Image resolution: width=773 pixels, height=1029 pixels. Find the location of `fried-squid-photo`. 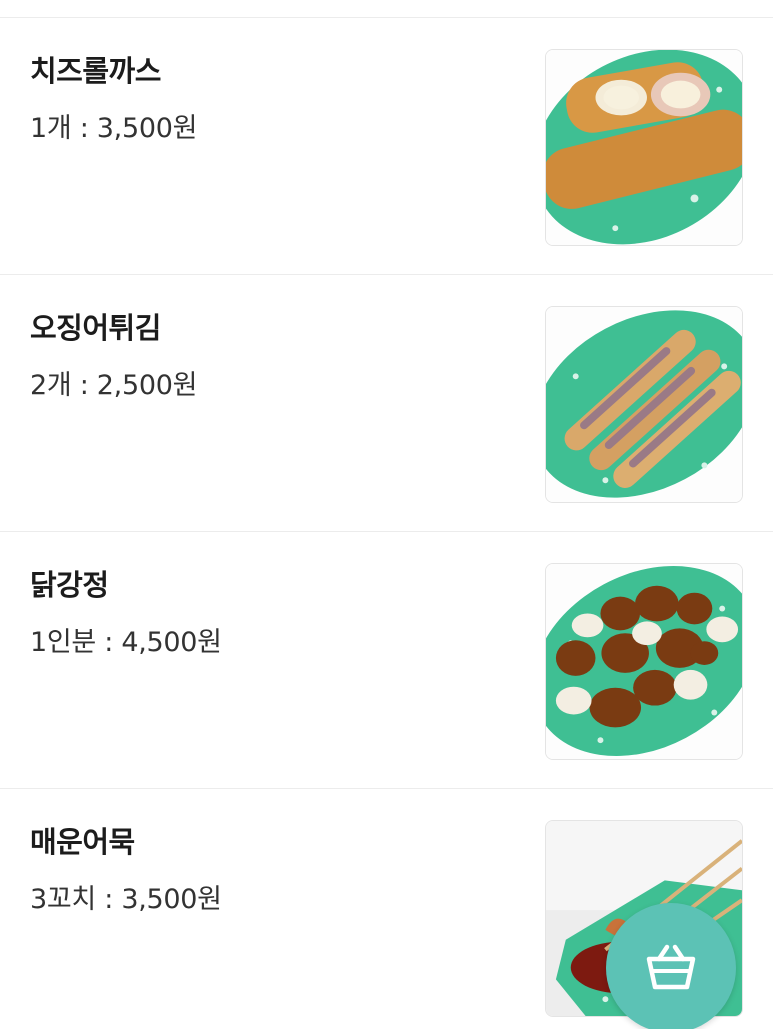

fried-squid-photo is located at coordinates (644, 404).